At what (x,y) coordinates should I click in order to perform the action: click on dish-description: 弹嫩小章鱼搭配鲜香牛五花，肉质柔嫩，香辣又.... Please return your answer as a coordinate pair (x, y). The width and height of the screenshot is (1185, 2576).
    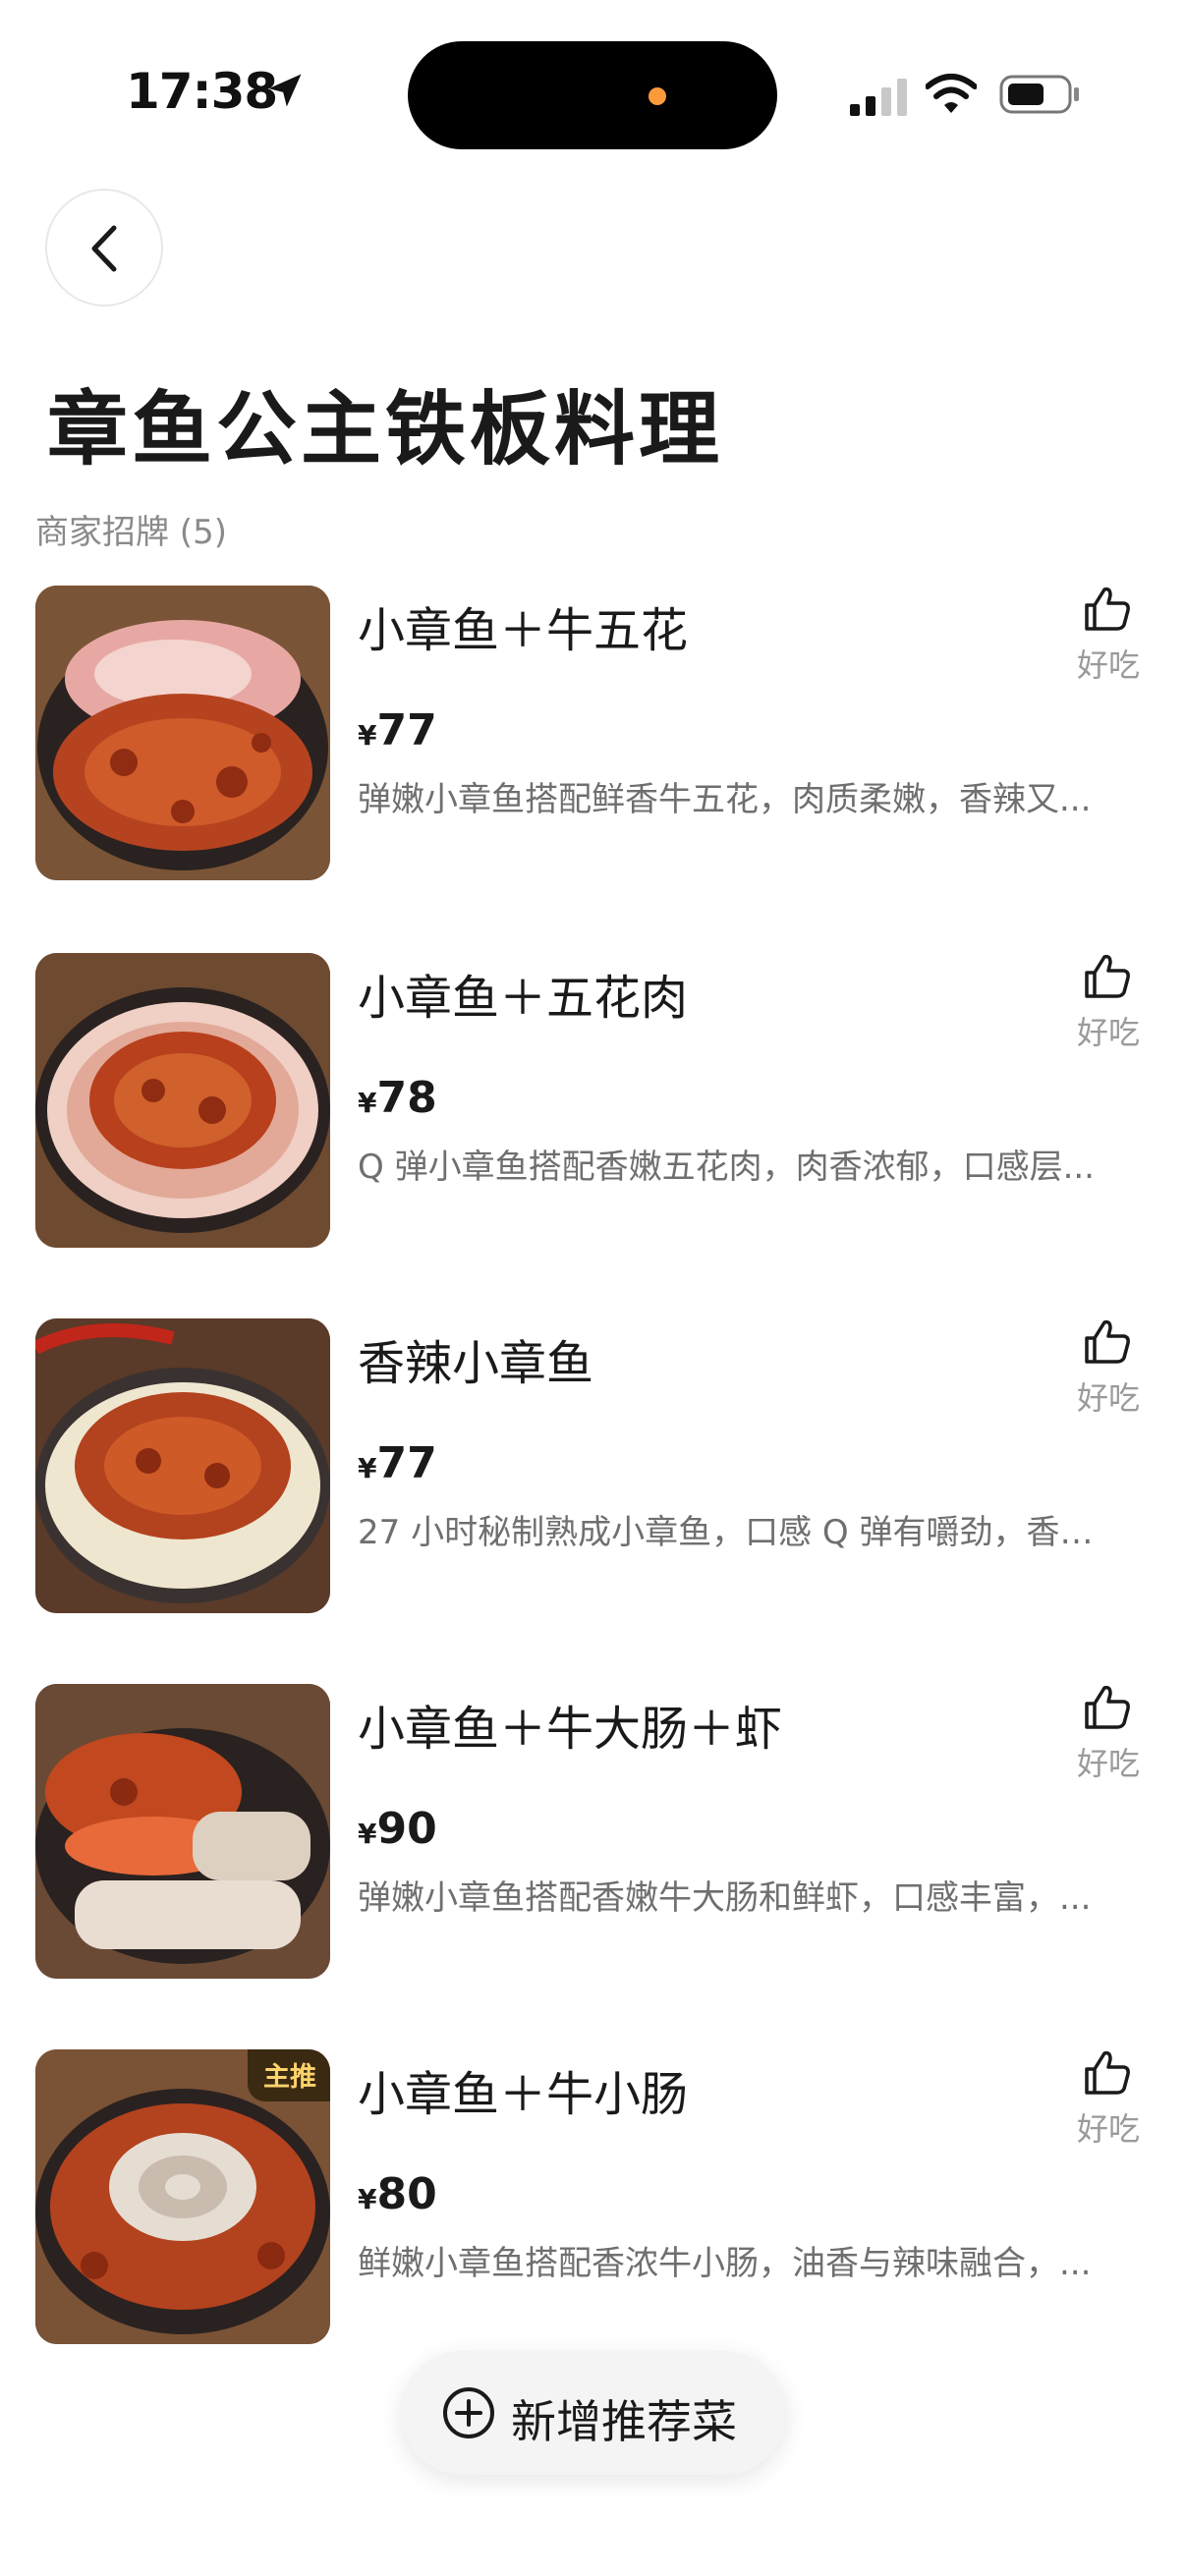
    Looking at the image, I should click on (725, 799).